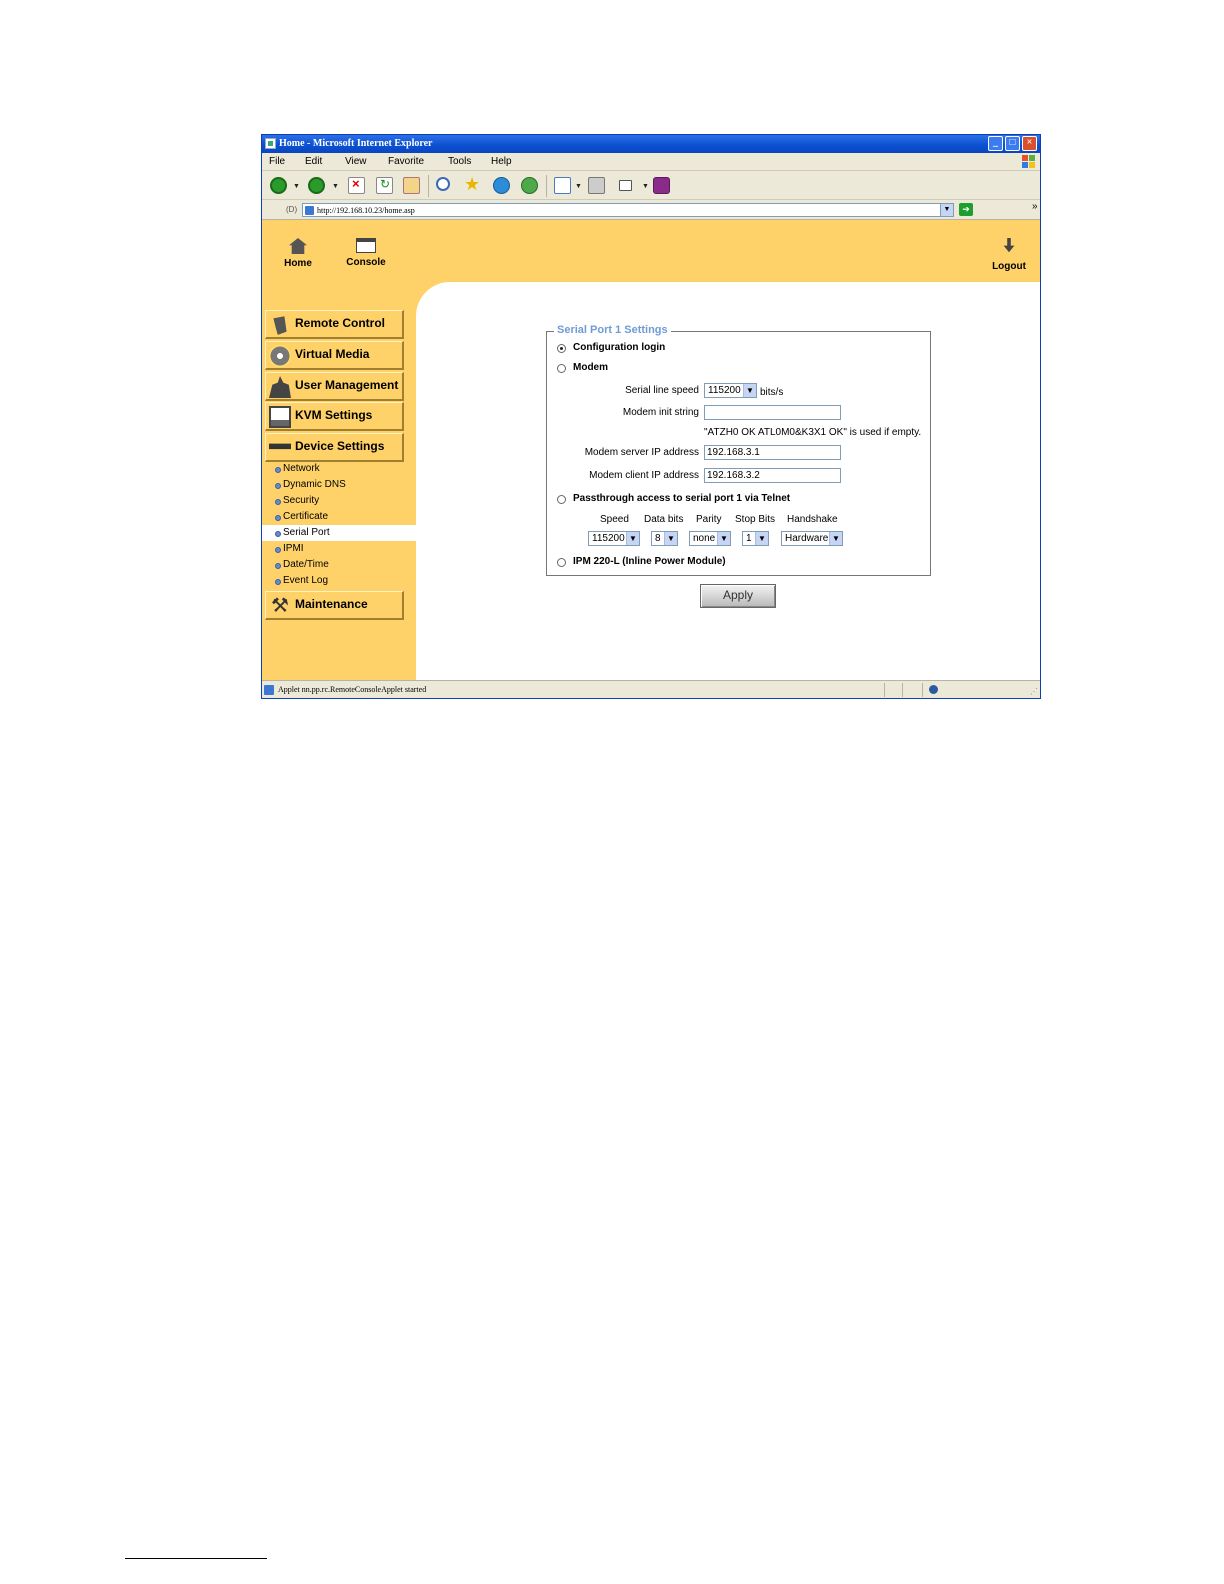 The height and width of the screenshot is (1584, 1224). What do you see at coordinates (645, 186) in the screenshot?
I see `edit-dropdown-icon: ▼` at bounding box center [645, 186].